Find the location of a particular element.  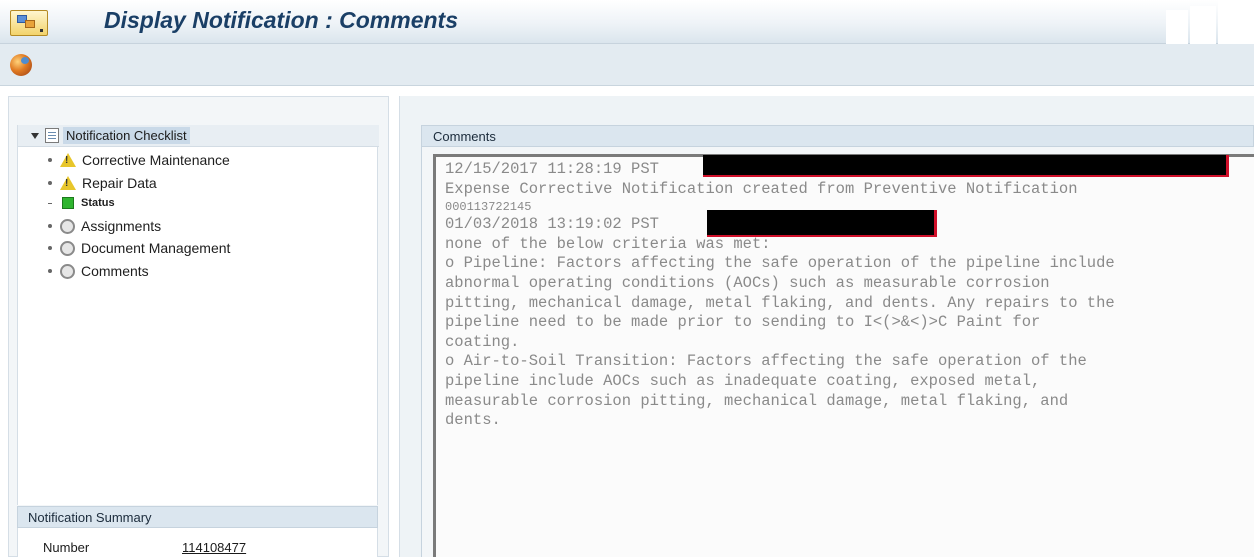

tree-item-repair-data: Repair Data is located at coordinates (87, 183).